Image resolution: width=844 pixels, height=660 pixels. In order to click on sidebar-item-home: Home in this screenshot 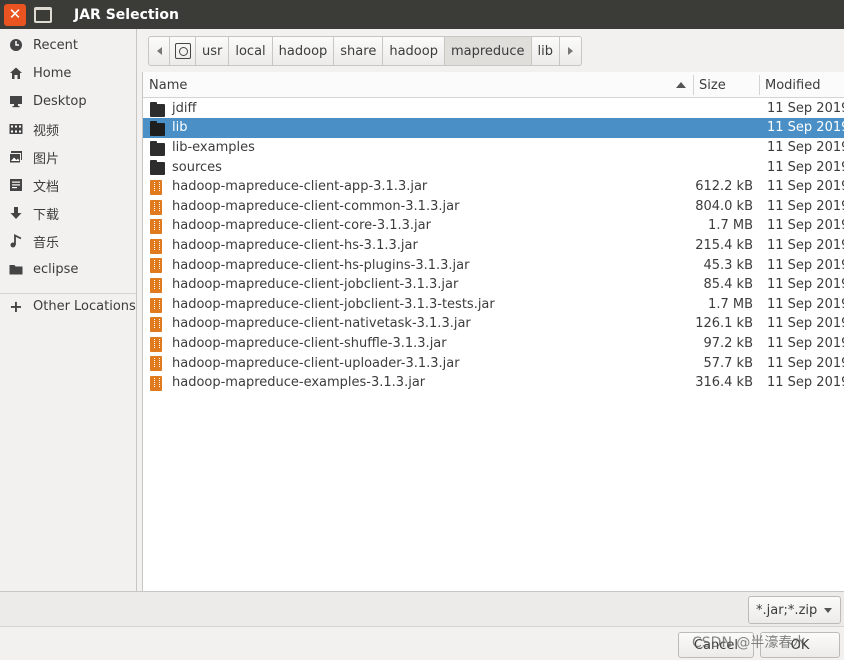, I will do `click(68, 73)`.